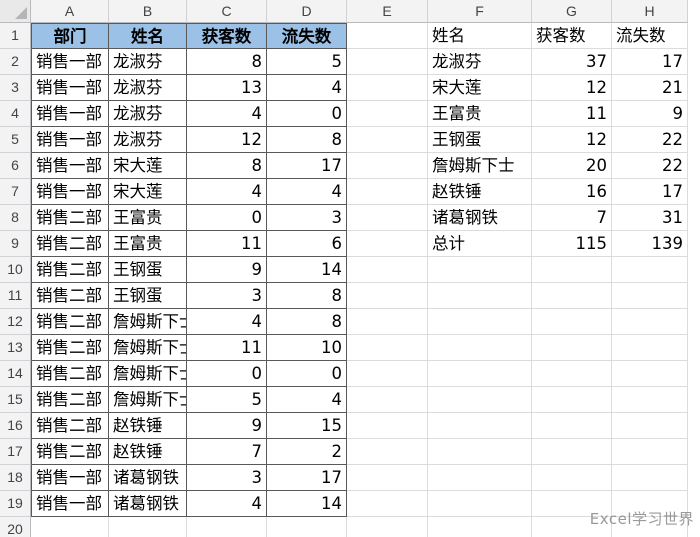  I want to click on row-header-13: 13, so click(15, 348).